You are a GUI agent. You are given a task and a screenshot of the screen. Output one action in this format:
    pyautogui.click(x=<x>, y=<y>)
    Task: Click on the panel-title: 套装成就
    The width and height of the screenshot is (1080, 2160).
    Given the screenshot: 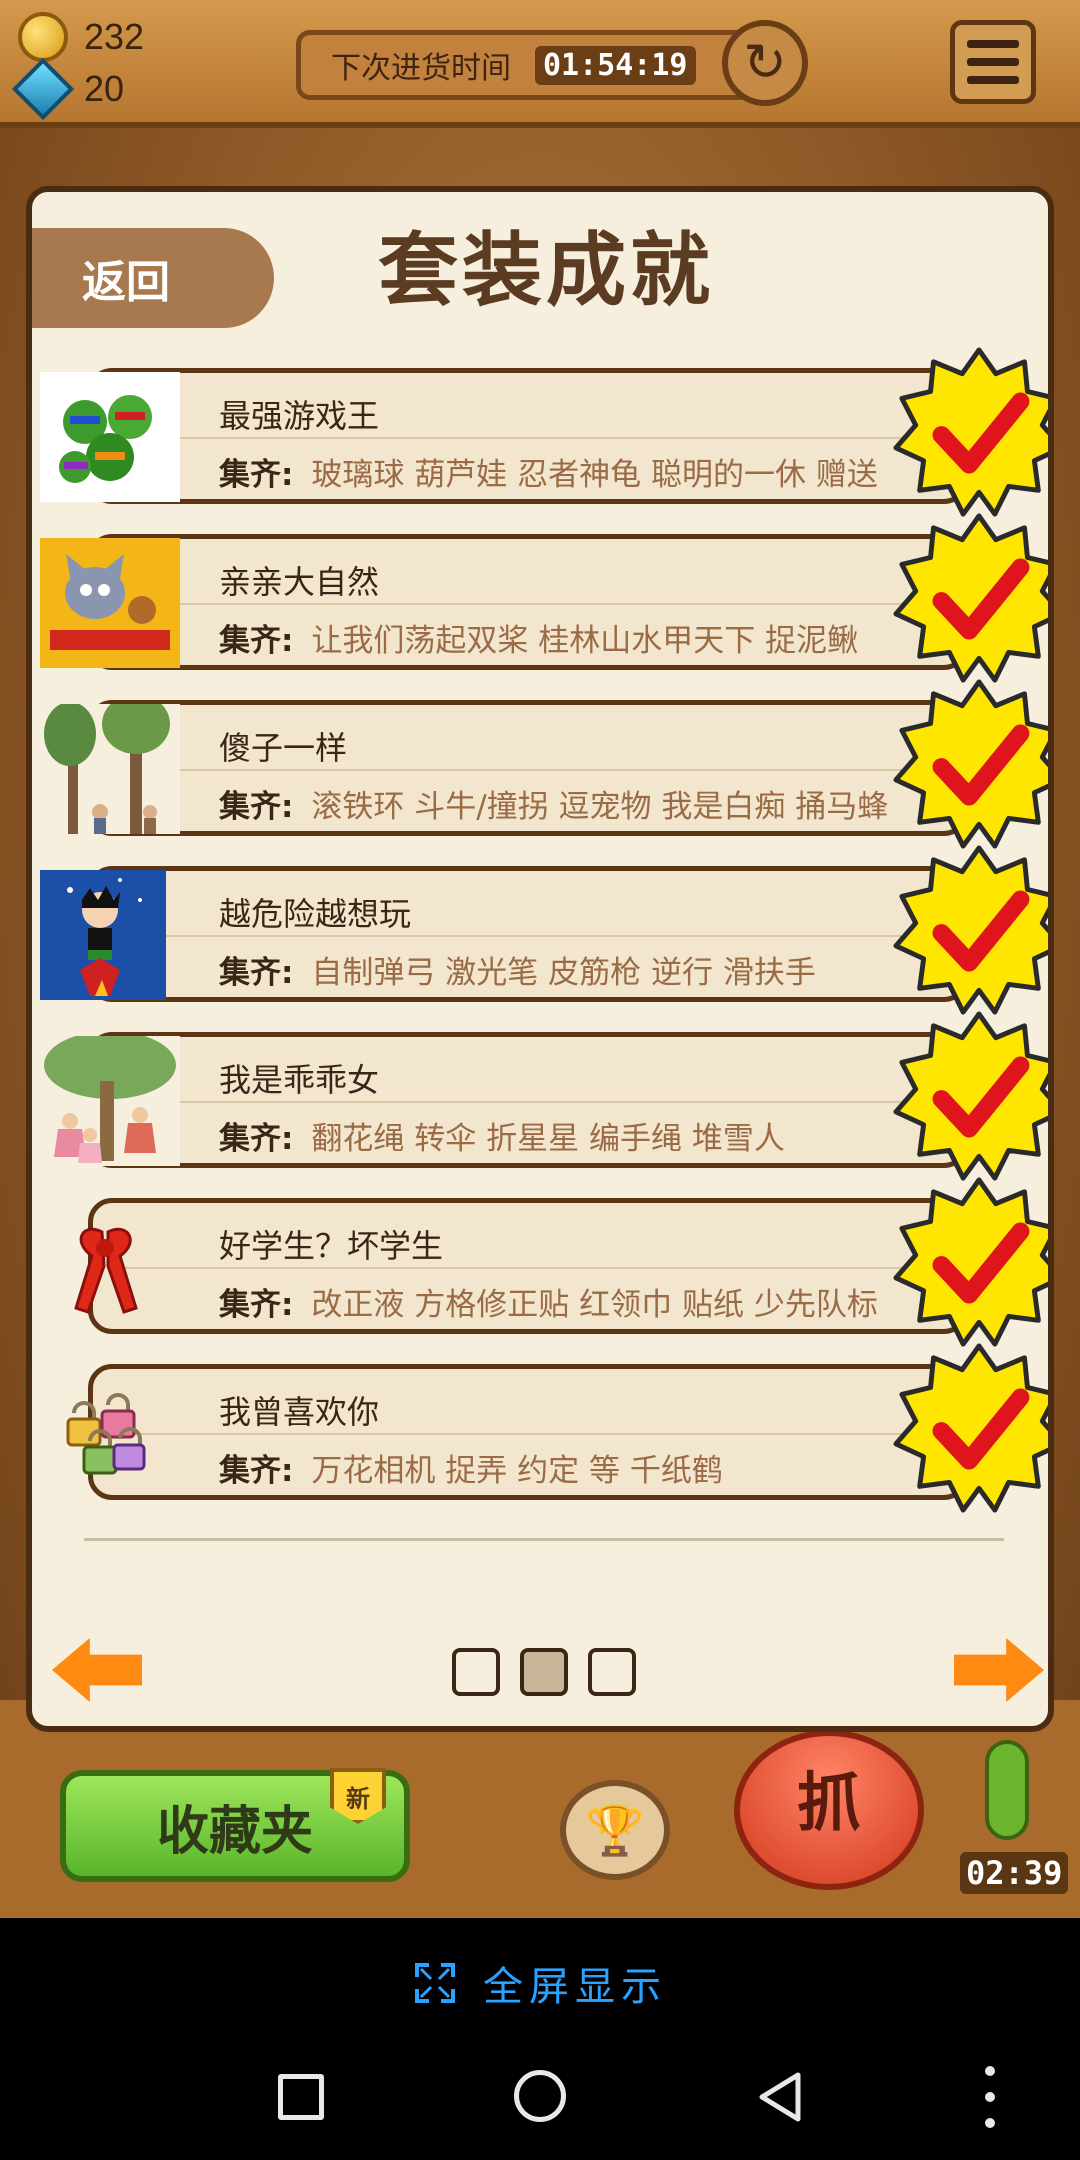 What is the action you would take?
    pyautogui.click(x=546, y=270)
    